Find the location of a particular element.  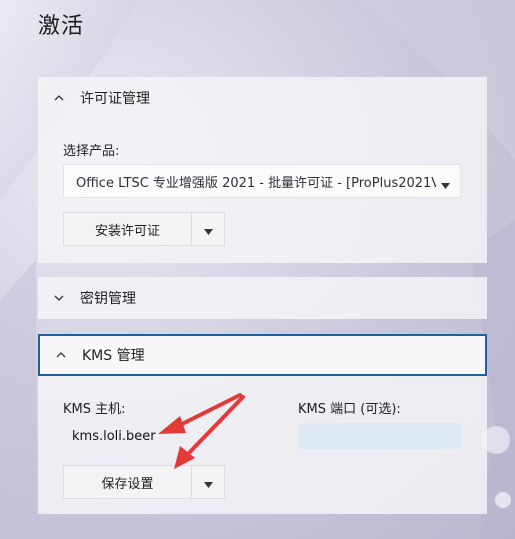

save-settings-dropdown is located at coordinates (208, 482).